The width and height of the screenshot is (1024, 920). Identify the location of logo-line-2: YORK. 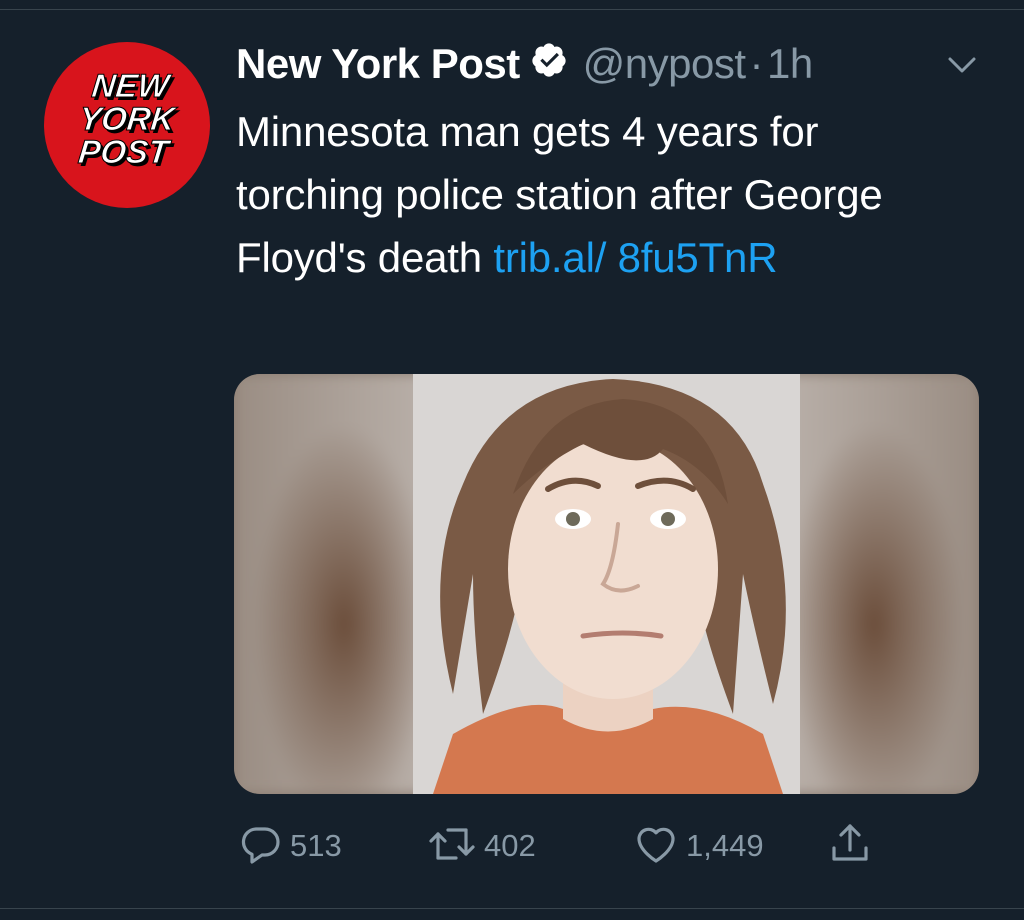
(127, 119).